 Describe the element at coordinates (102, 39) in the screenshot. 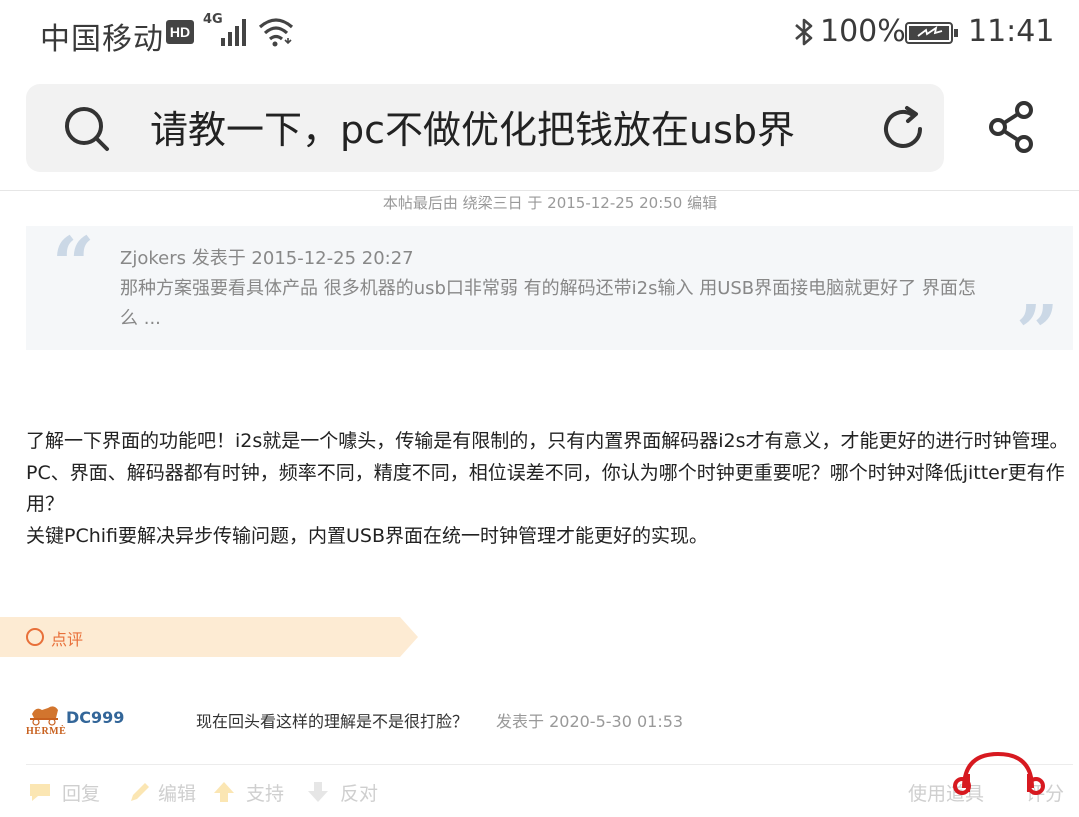

I see `carrier-name: 中国移动` at that location.